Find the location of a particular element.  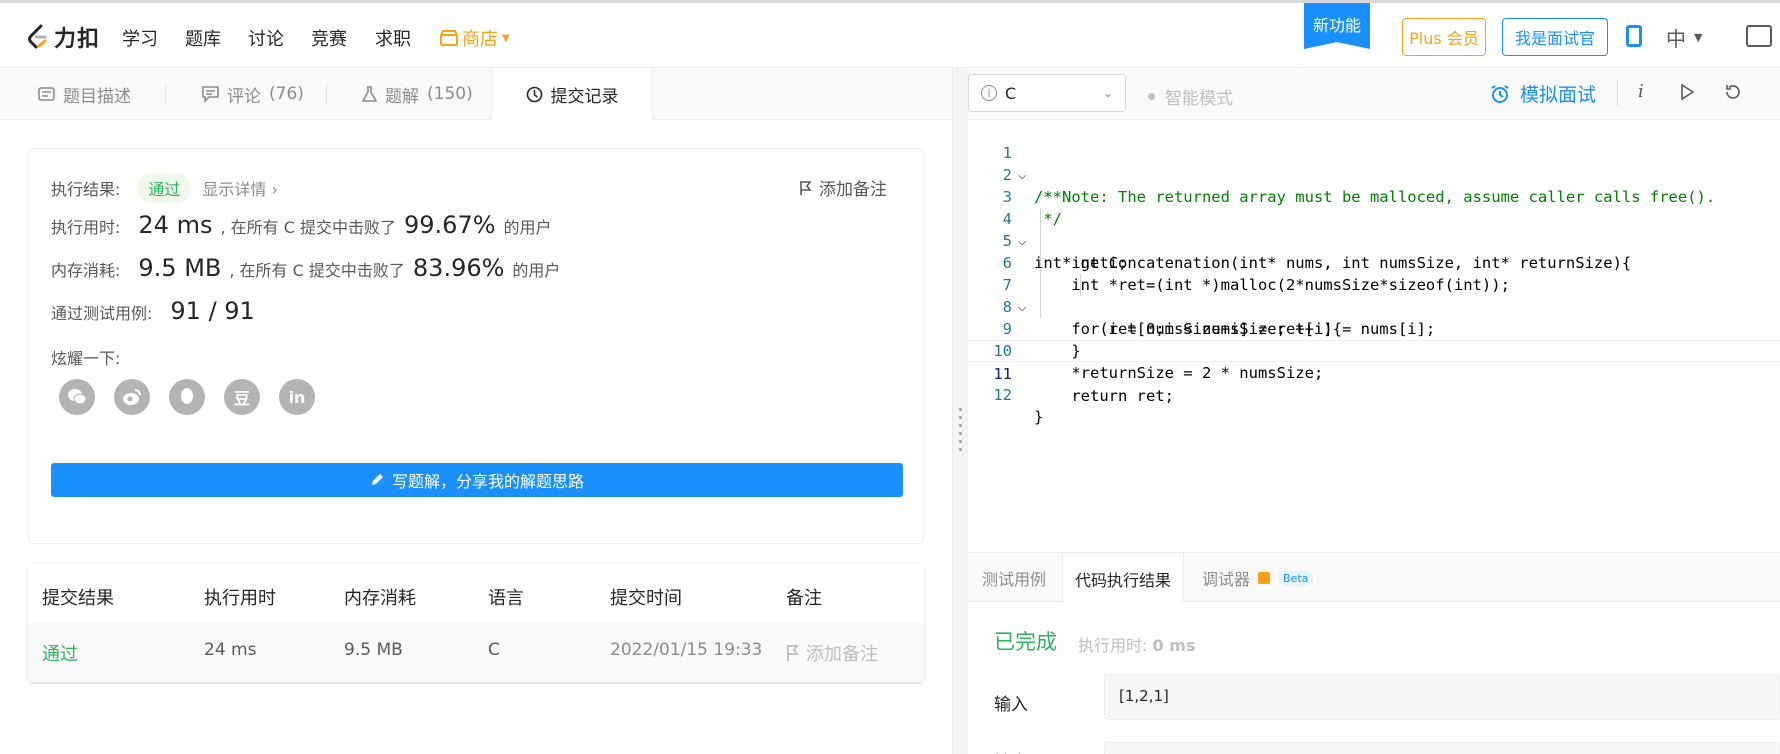

result-status-badge: 通过 is located at coordinates (164, 188).